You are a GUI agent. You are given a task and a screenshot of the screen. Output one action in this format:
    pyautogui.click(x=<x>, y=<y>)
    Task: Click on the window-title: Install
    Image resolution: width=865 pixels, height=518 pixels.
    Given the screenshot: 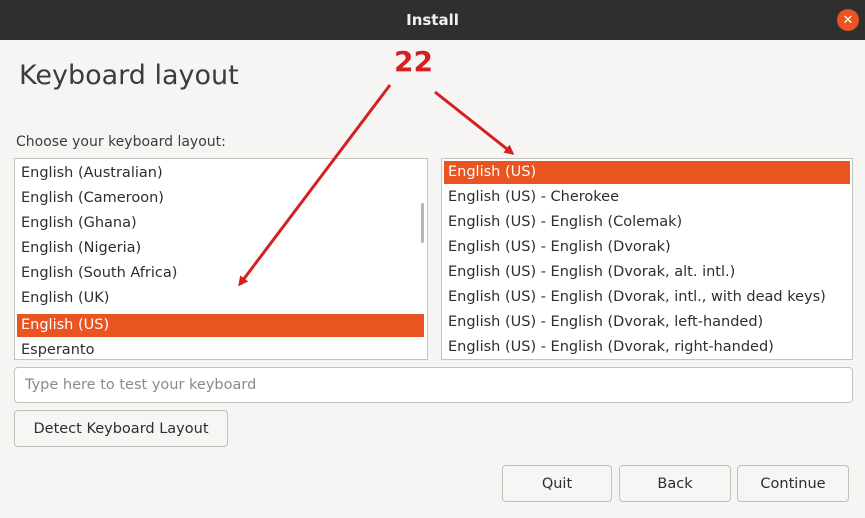 What is the action you would take?
    pyautogui.click(x=432, y=20)
    